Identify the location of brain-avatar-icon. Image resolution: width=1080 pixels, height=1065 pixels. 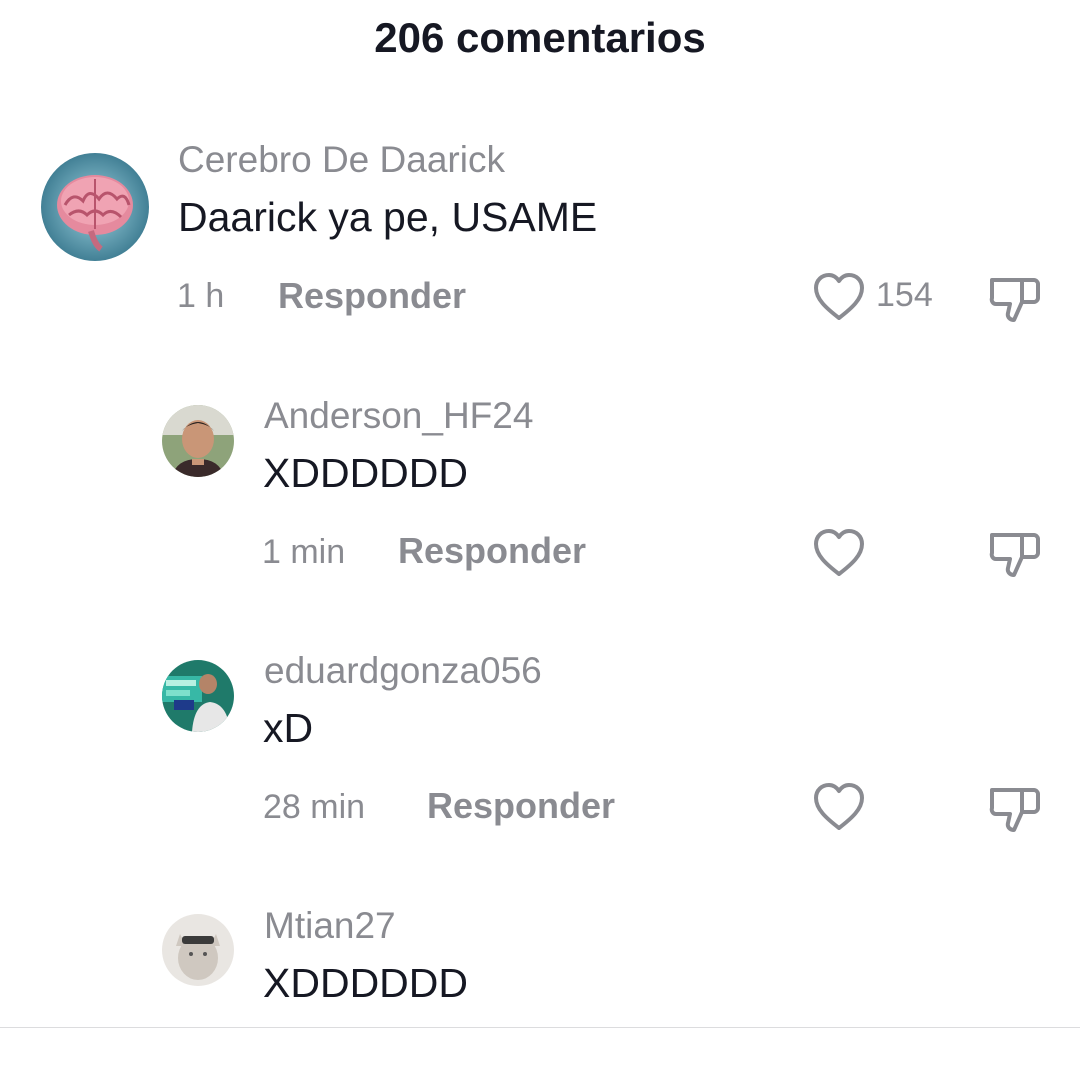
(95, 207).